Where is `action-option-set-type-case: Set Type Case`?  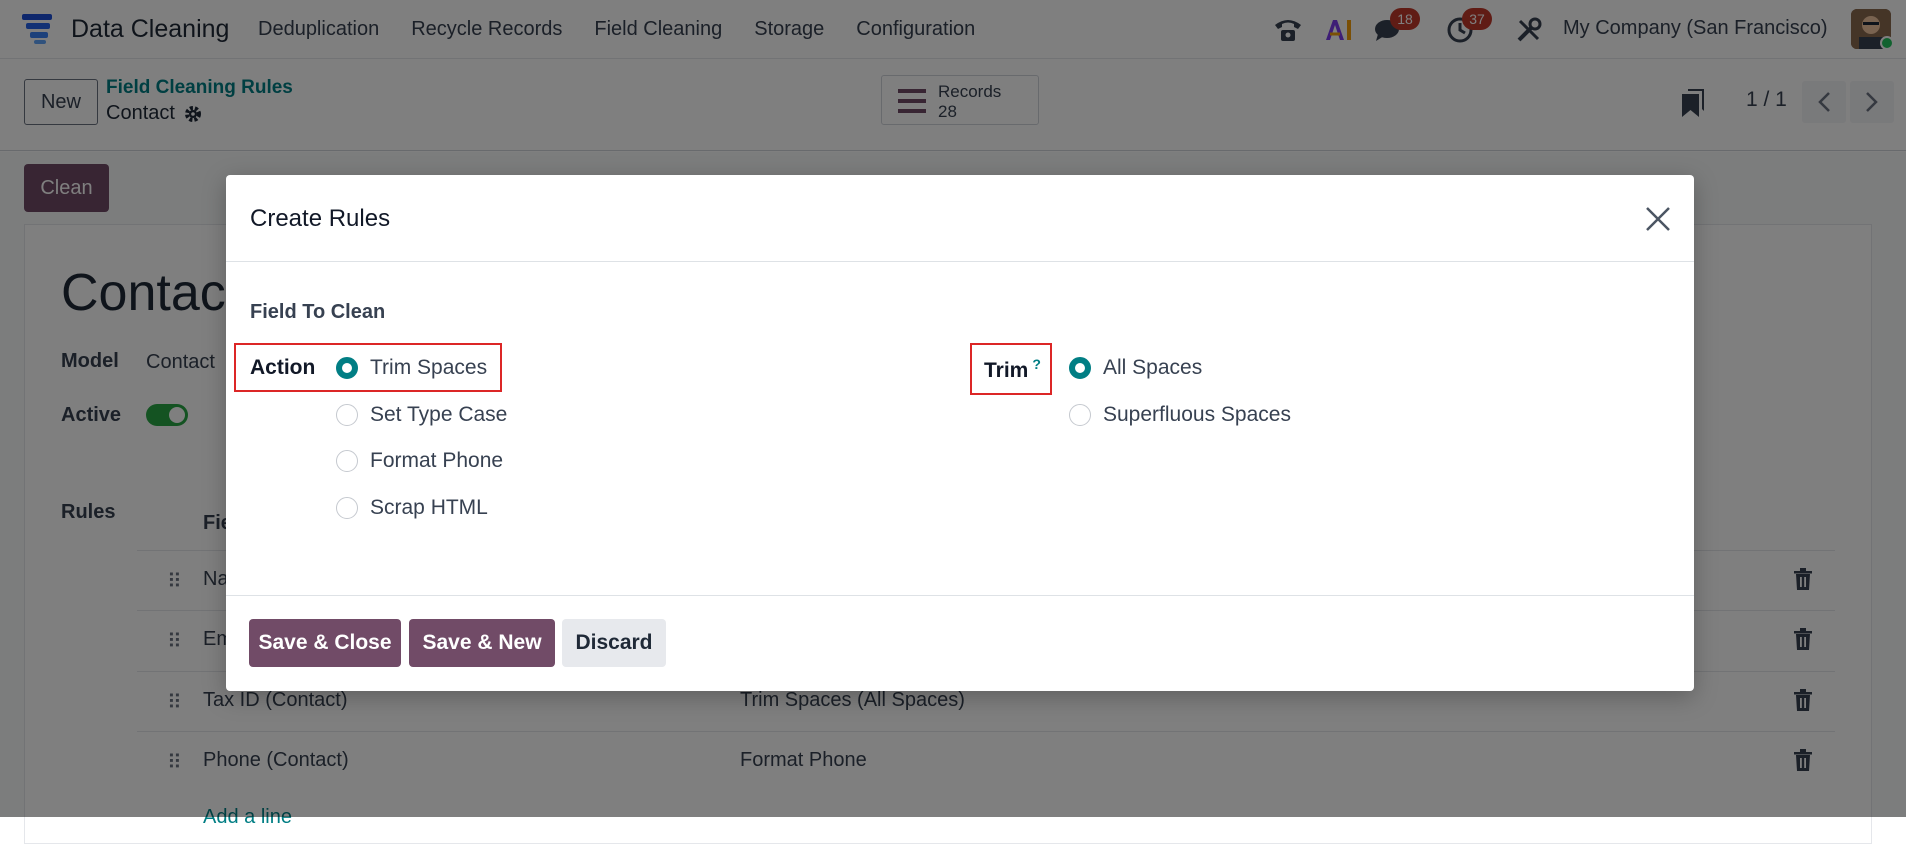 action-option-set-type-case: Set Type Case is located at coordinates (421, 415).